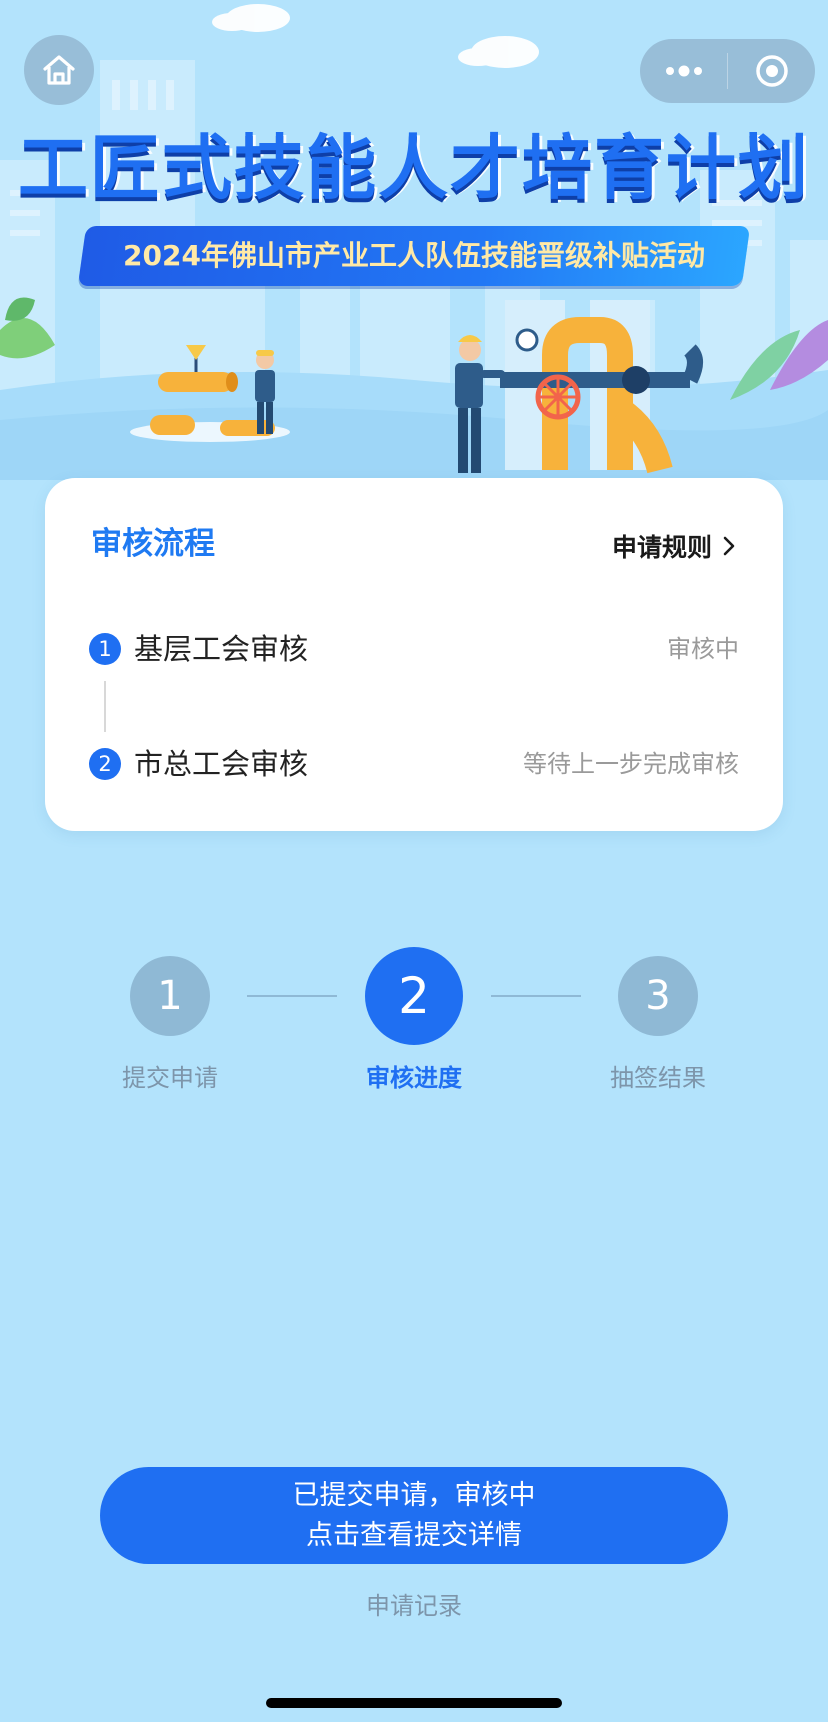 The width and height of the screenshot is (828, 1722). I want to click on chevron-right-icon, so click(729, 546).